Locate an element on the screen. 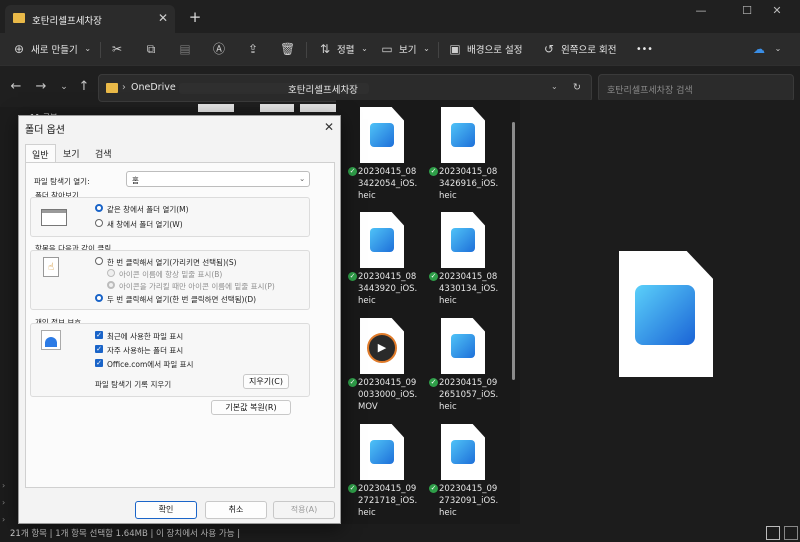  copy-button: ⧉ is located at coordinates (153, 49).